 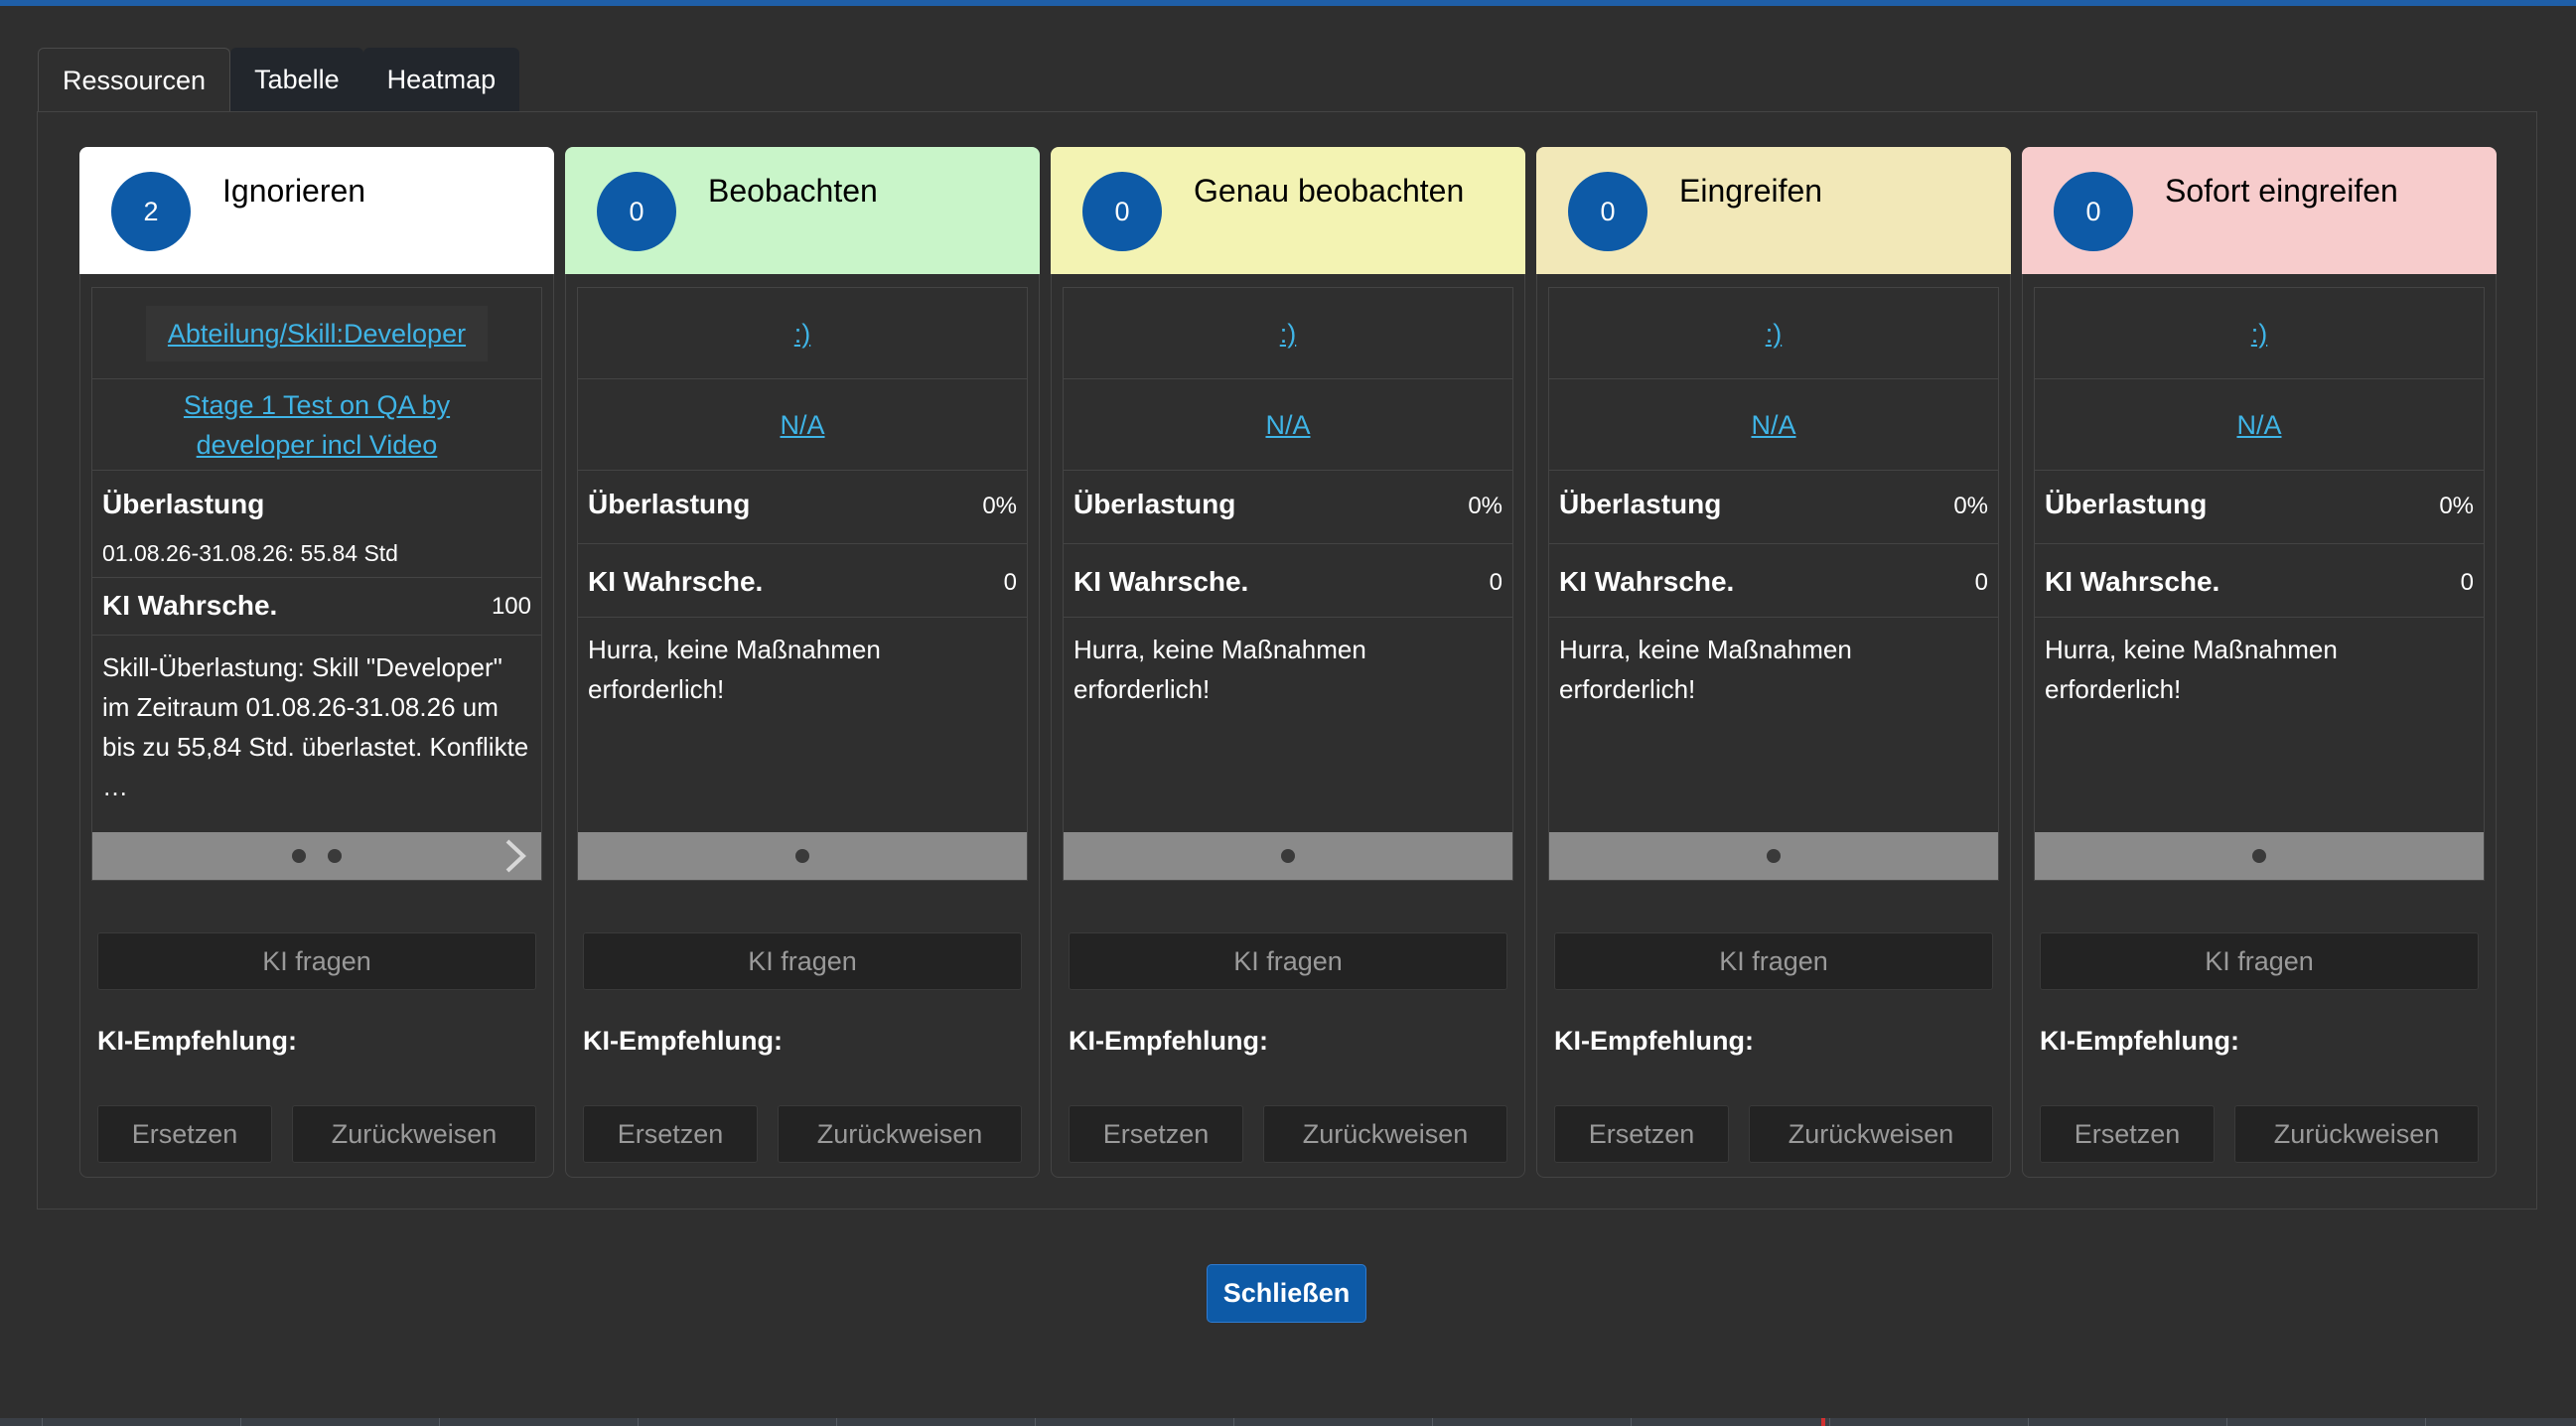 What do you see at coordinates (441, 79) in the screenshot?
I see `tab-heatmap: Heatmap` at bounding box center [441, 79].